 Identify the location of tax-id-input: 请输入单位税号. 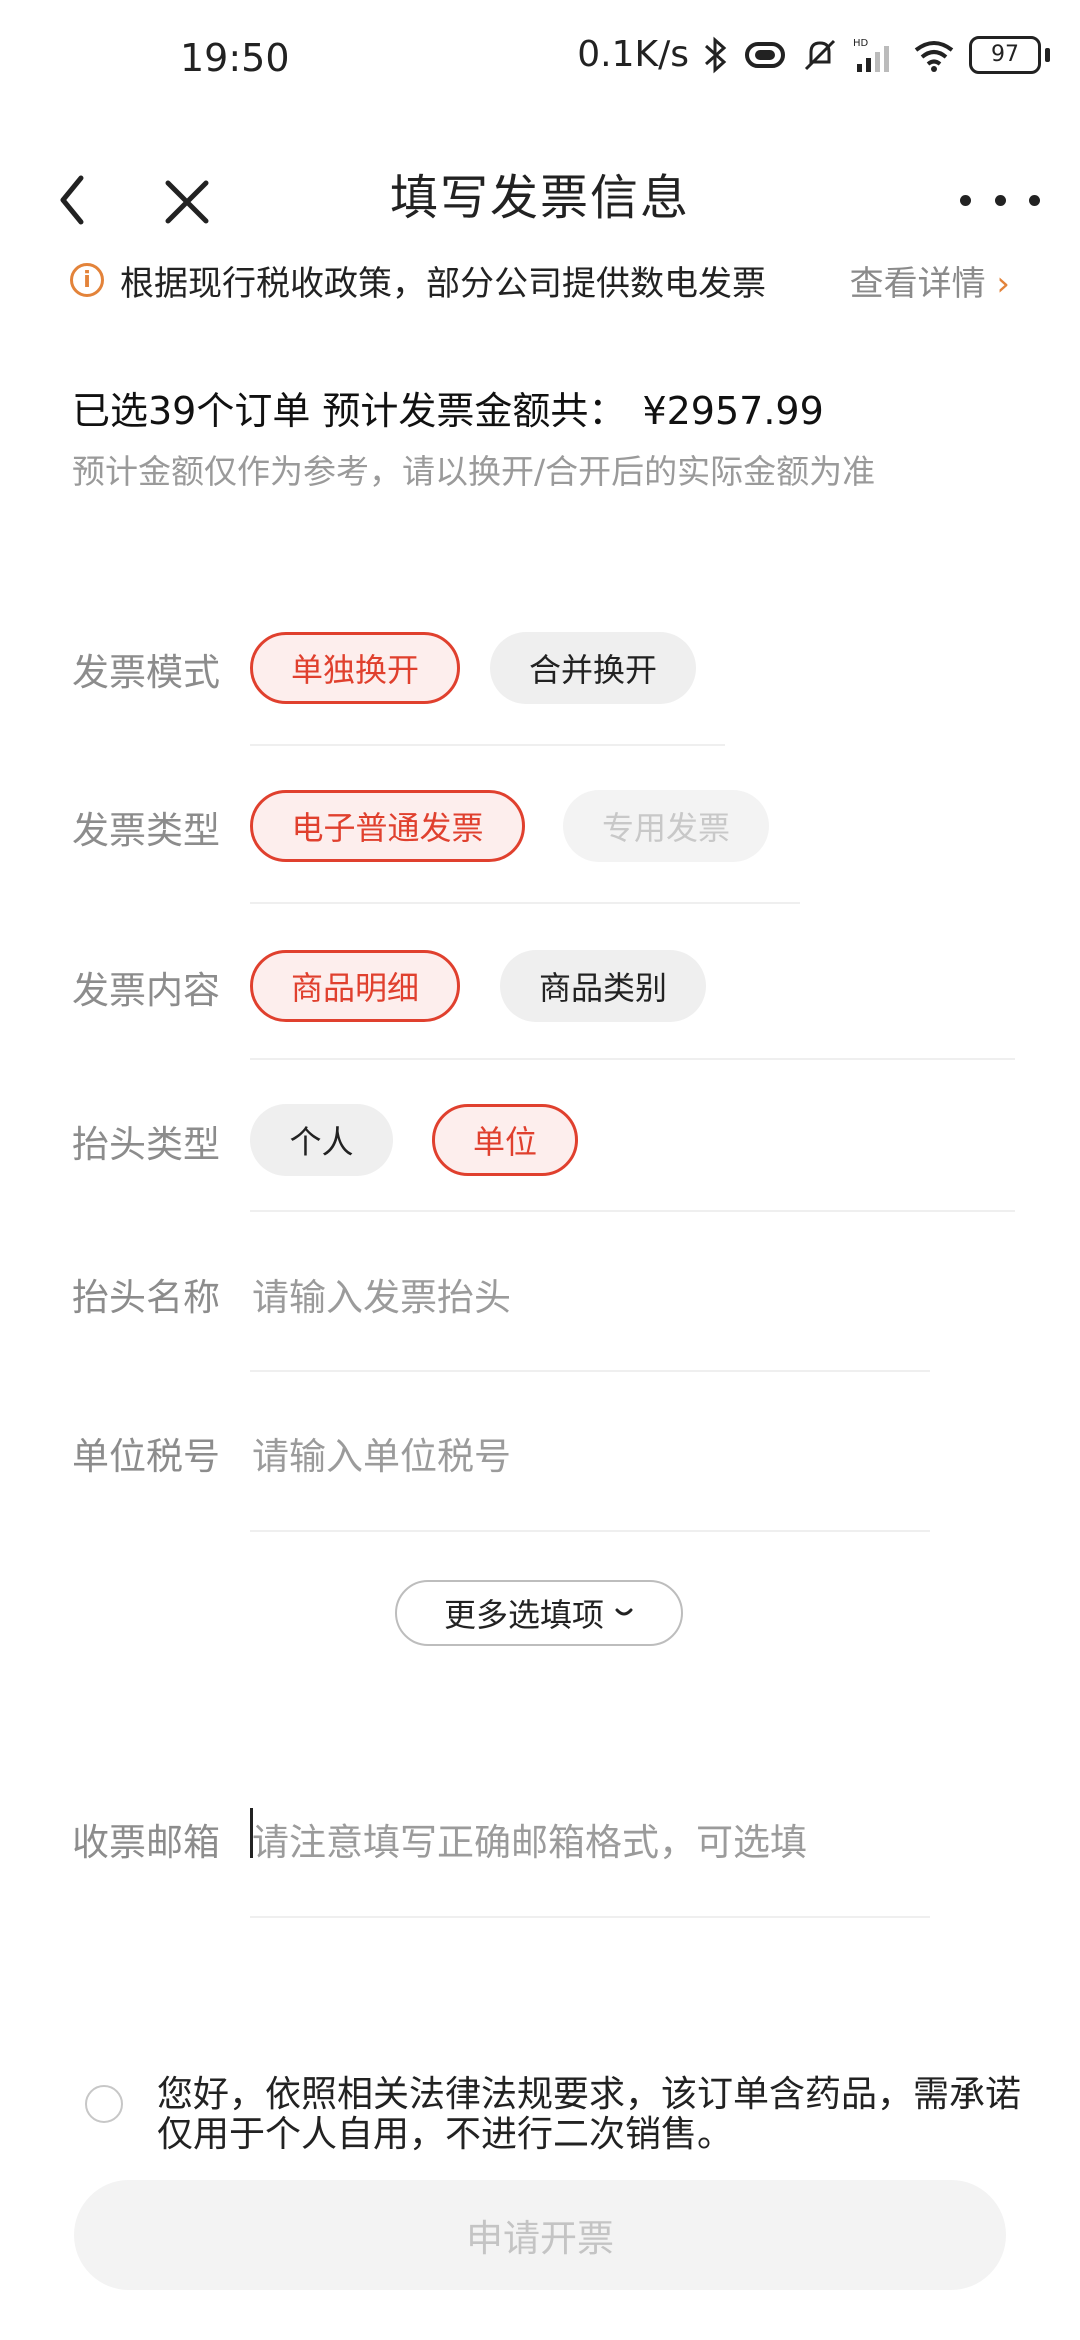
(381, 1453).